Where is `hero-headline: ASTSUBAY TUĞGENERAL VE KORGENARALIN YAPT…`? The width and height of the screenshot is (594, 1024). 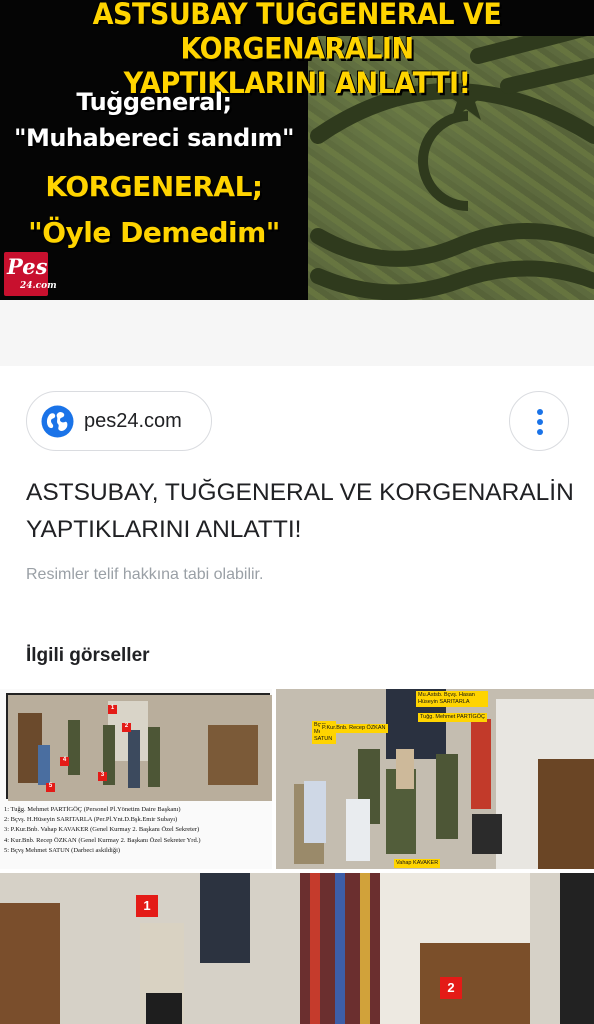 hero-headline: ASTSUBAY TUĞGENERAL VE KORGENARALIN YAPT… is located at coordinates (297, 51).